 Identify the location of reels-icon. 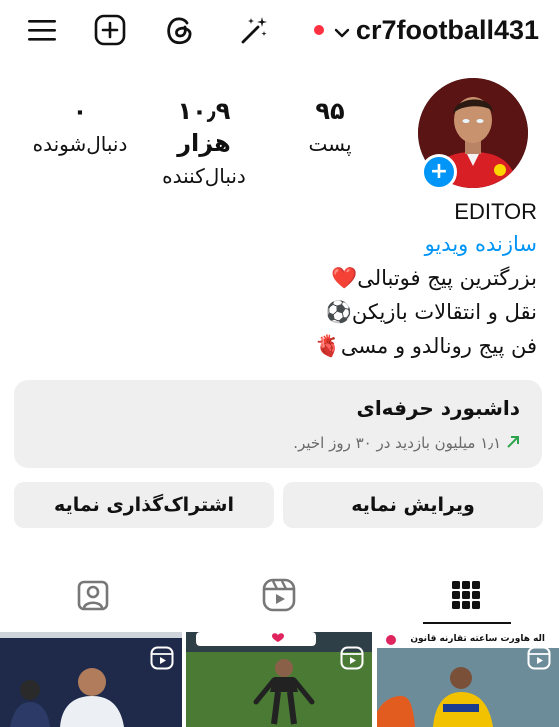
(279, 597).